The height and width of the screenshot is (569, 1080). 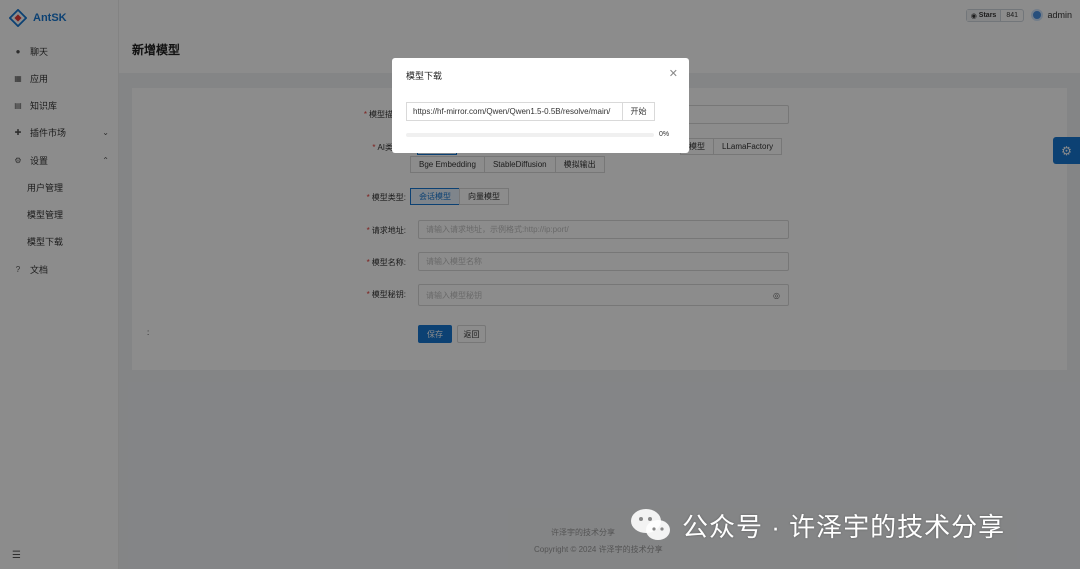 What do you see at coordinates (664, 134) in the screenshot?
I see `progress-text: 0%` at bounding box center [664, 134].